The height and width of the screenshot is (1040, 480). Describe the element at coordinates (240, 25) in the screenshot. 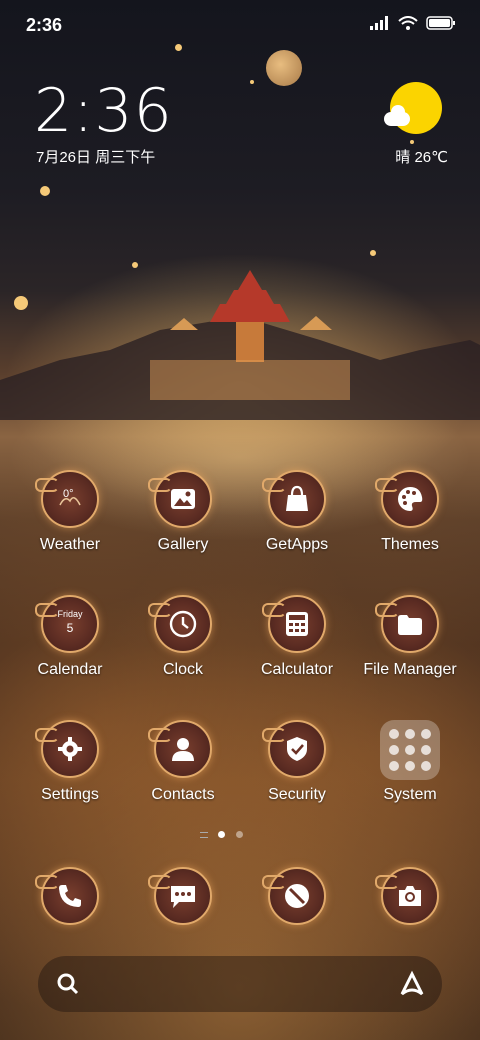

I see `status-bar: 2:36` at that location.